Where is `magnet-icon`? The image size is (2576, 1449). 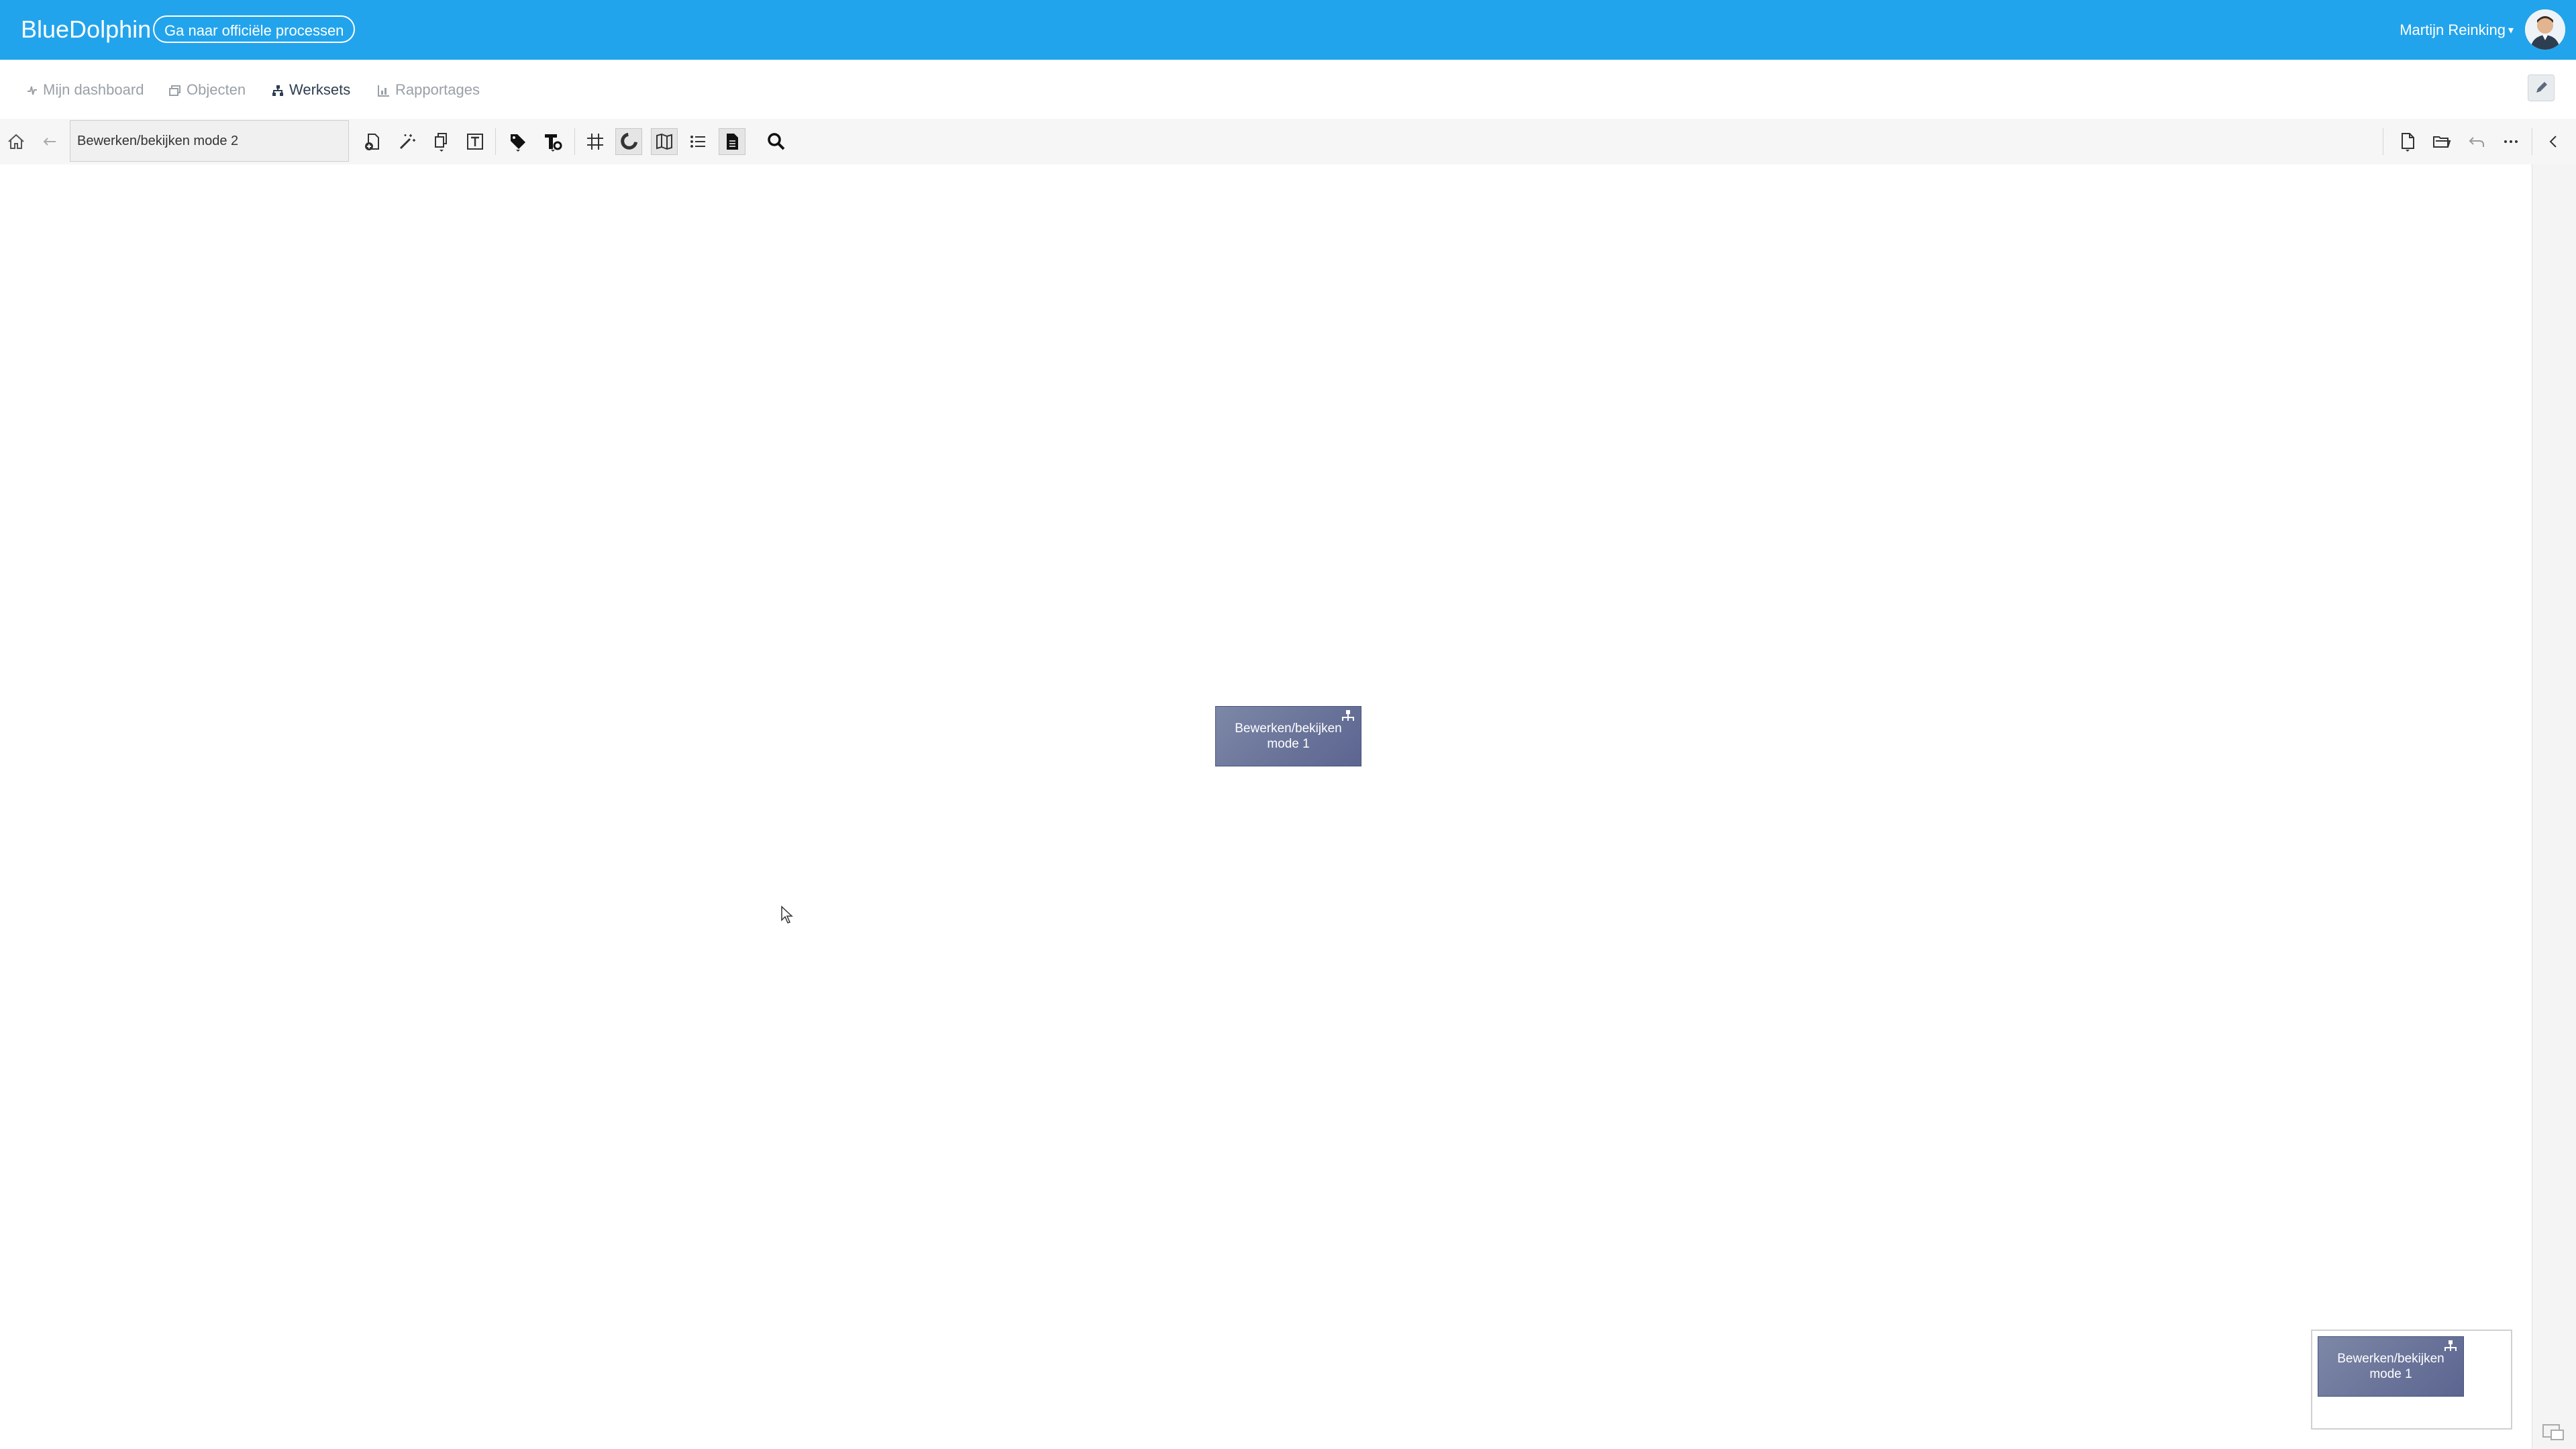
magnet-icon is located at coordinates (629, 141).